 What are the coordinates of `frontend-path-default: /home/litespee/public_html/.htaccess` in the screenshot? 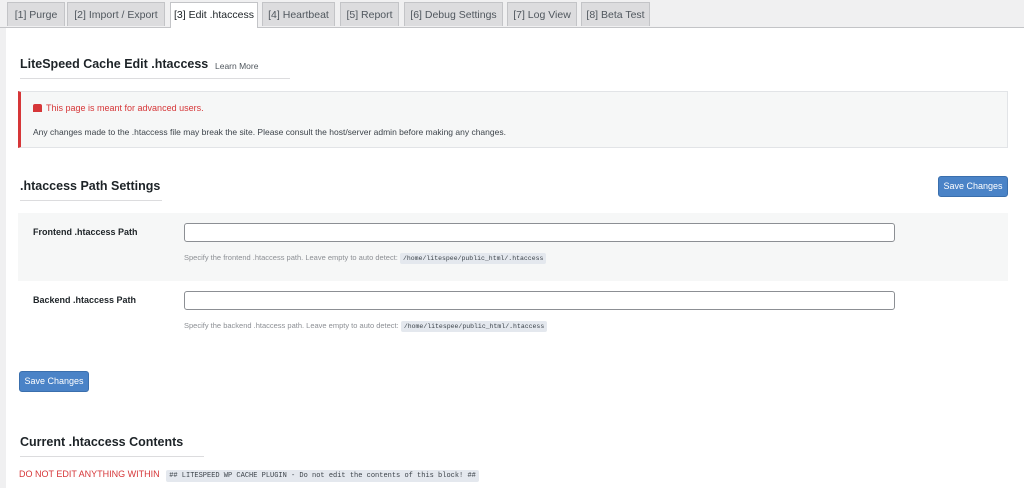 It's located at (473, 258).